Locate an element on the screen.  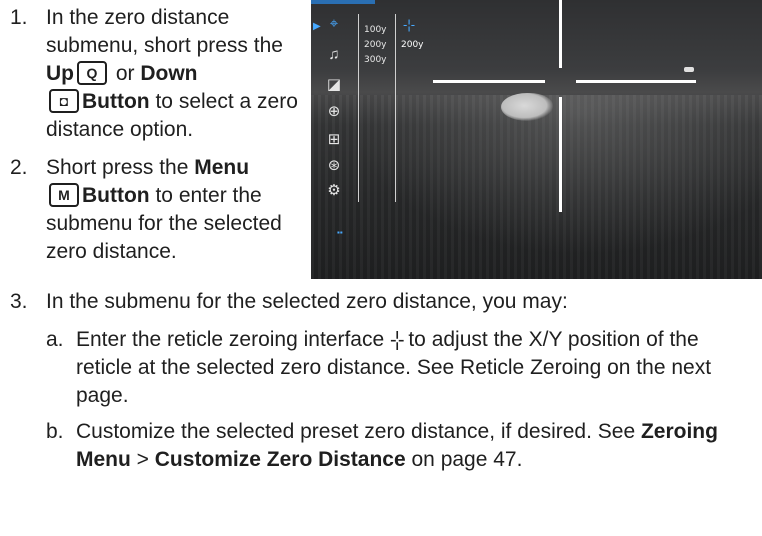
sub-step-letter: b. is located at coordinates (55, 431).